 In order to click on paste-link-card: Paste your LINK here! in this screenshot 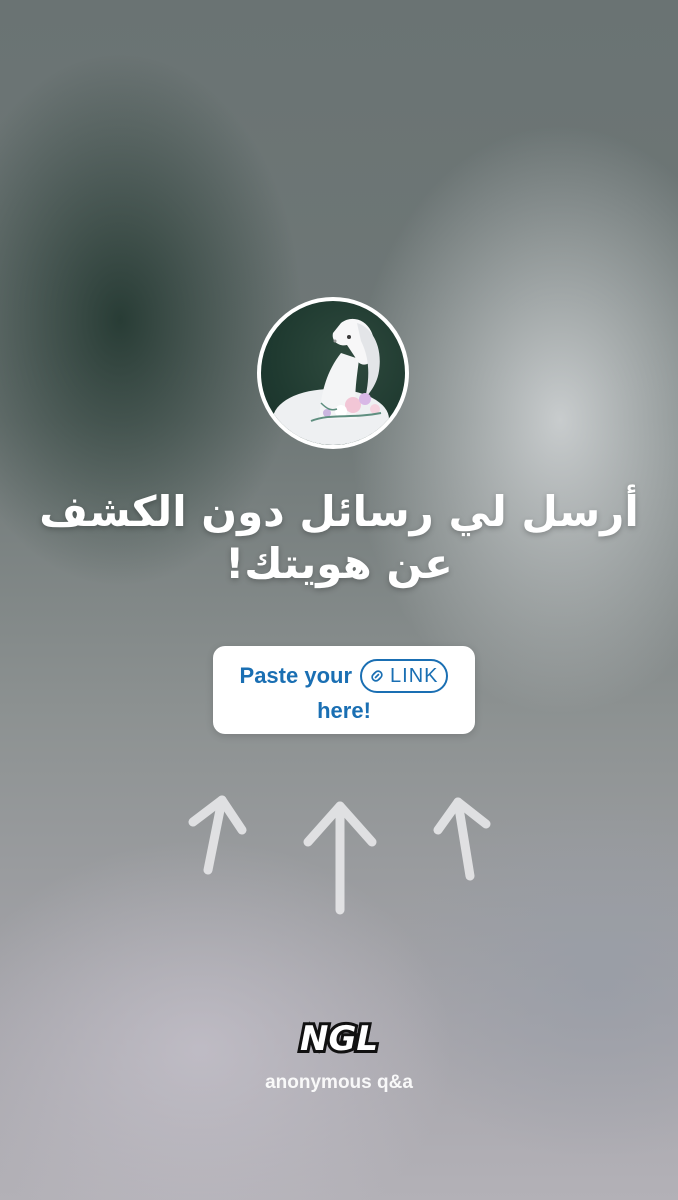, I will do `click(344, 690)`.